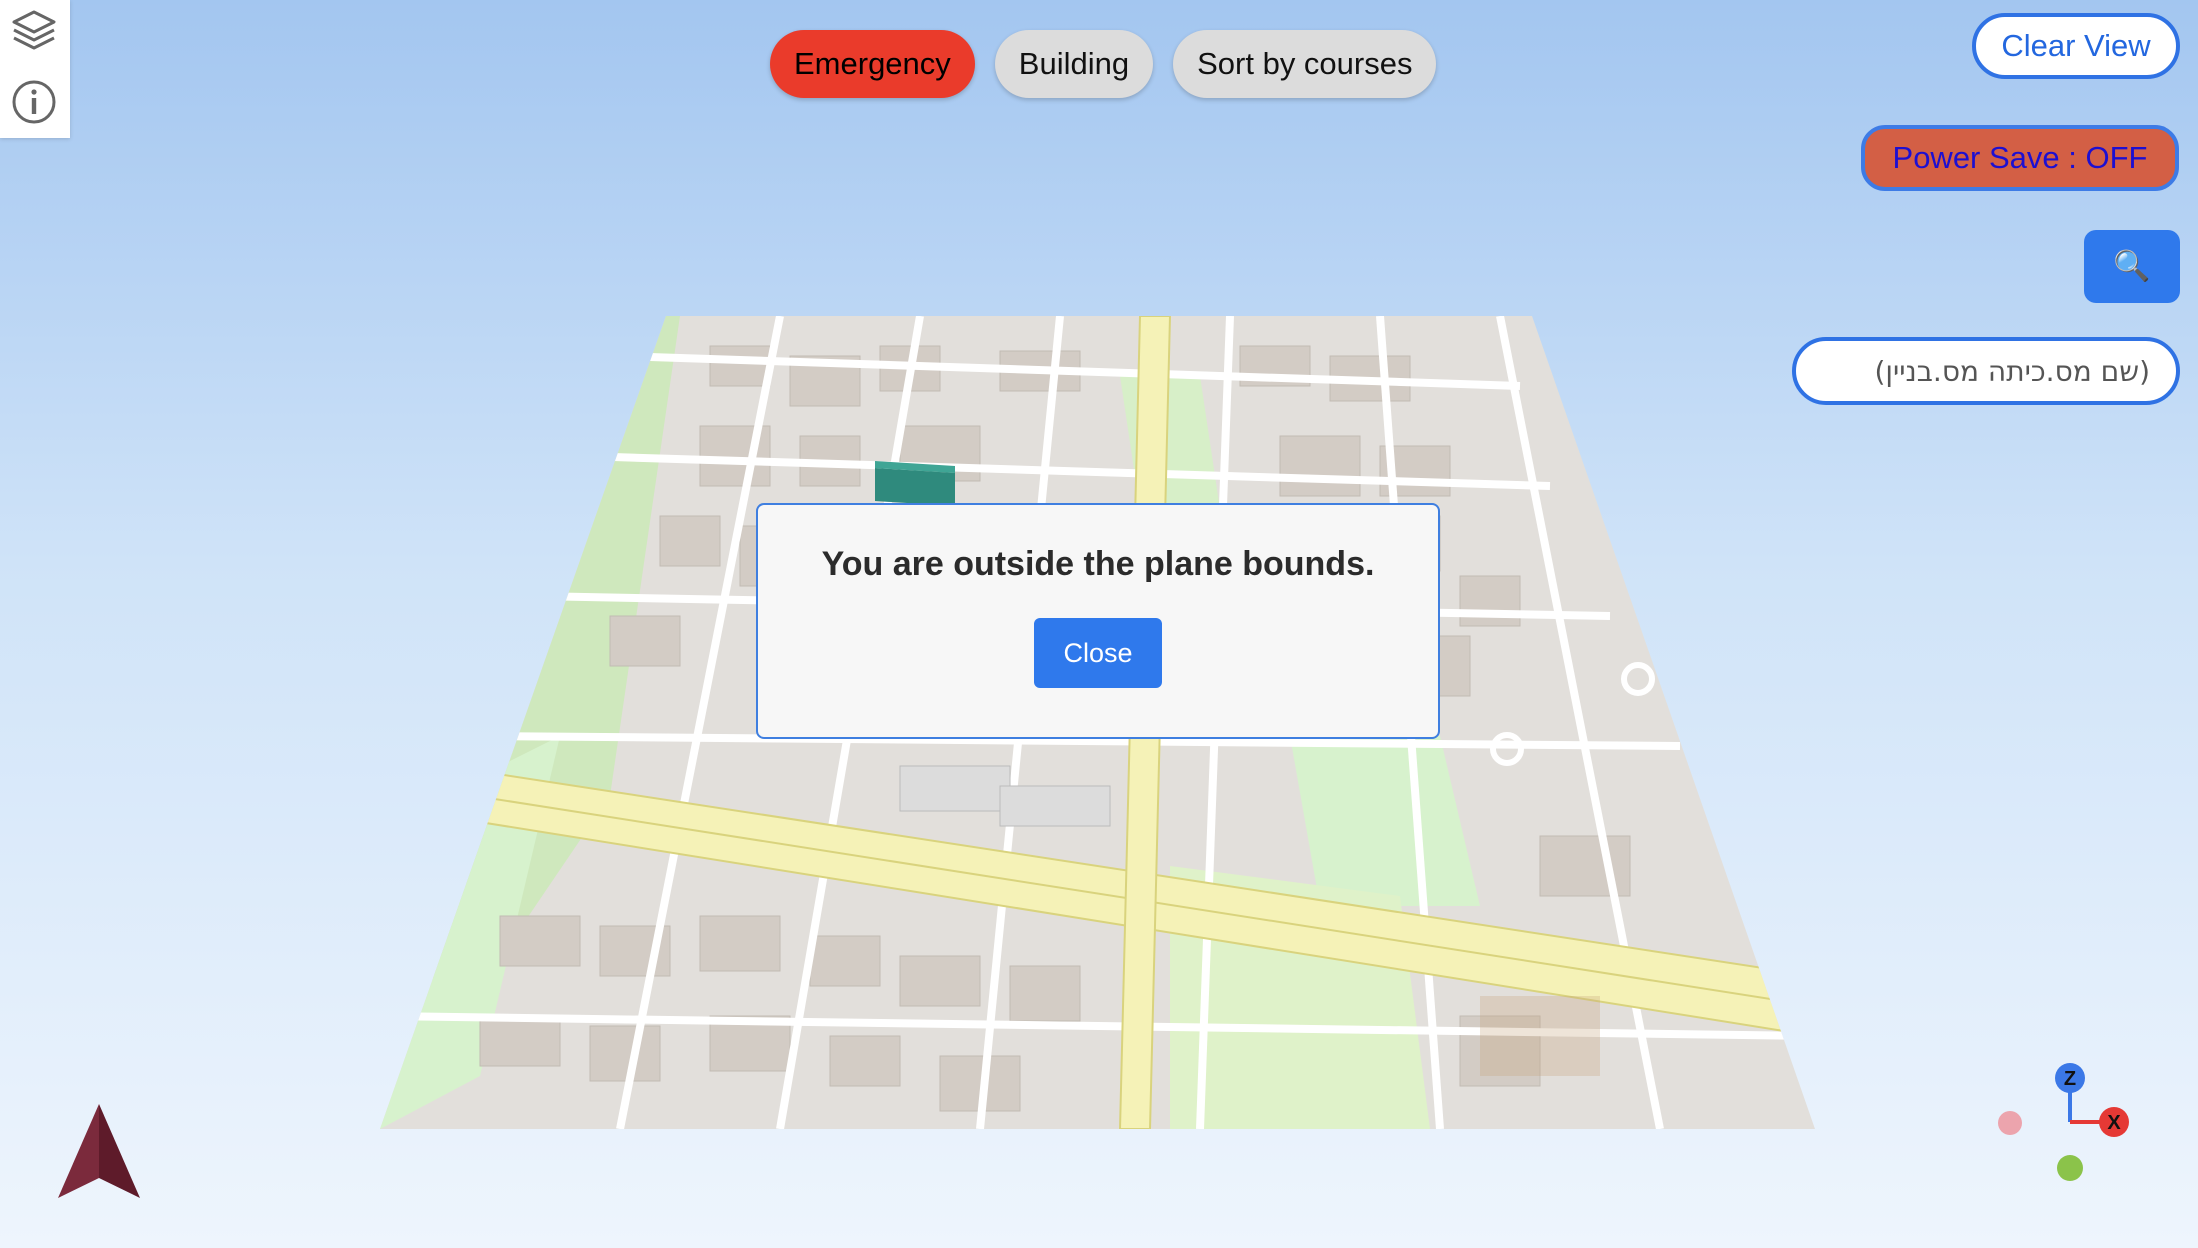  What do you see at coordinates (872, 64) in the screenshot?
I see `emergency-button: Emergency` at bounding box center [872, 64].